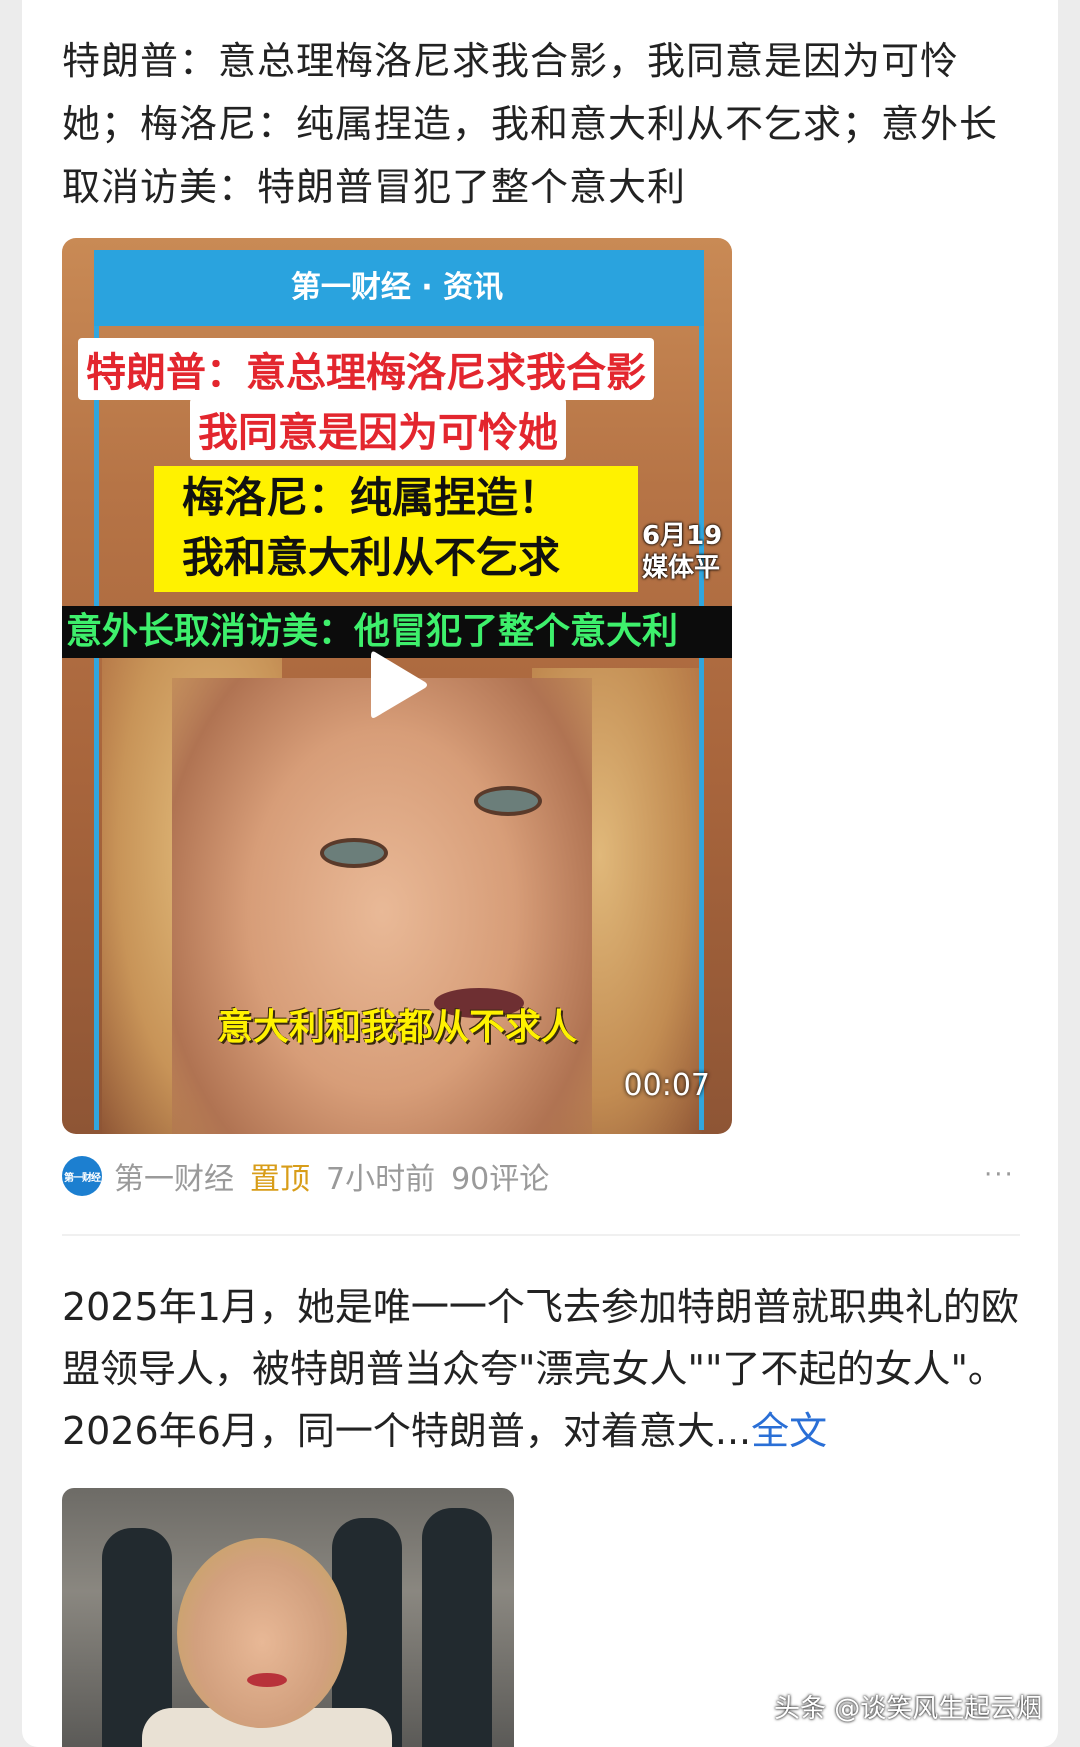 The width and height of the screenshot is (1080, 1747). I want to click on post-meta: 第一财经 第一财经 置顶 7小时前 90评论, so click(313, 1176).